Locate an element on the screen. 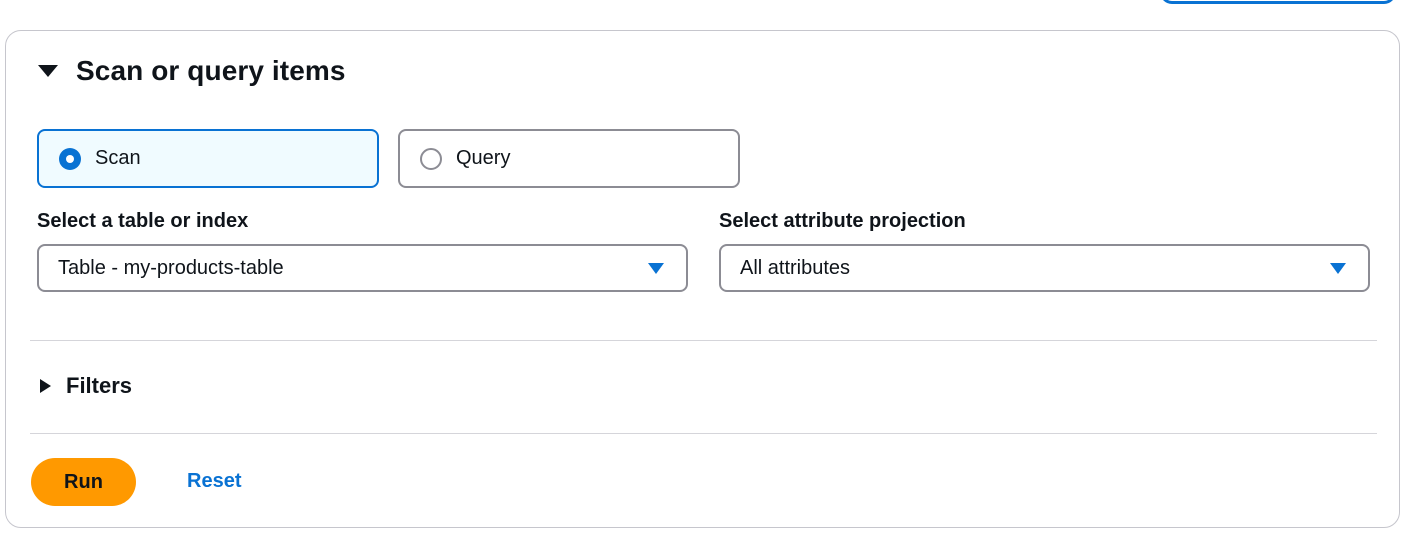 This screenshot has width=1410, height=533. table-select-label: Select a table or index is located at coordinates (143, 221).